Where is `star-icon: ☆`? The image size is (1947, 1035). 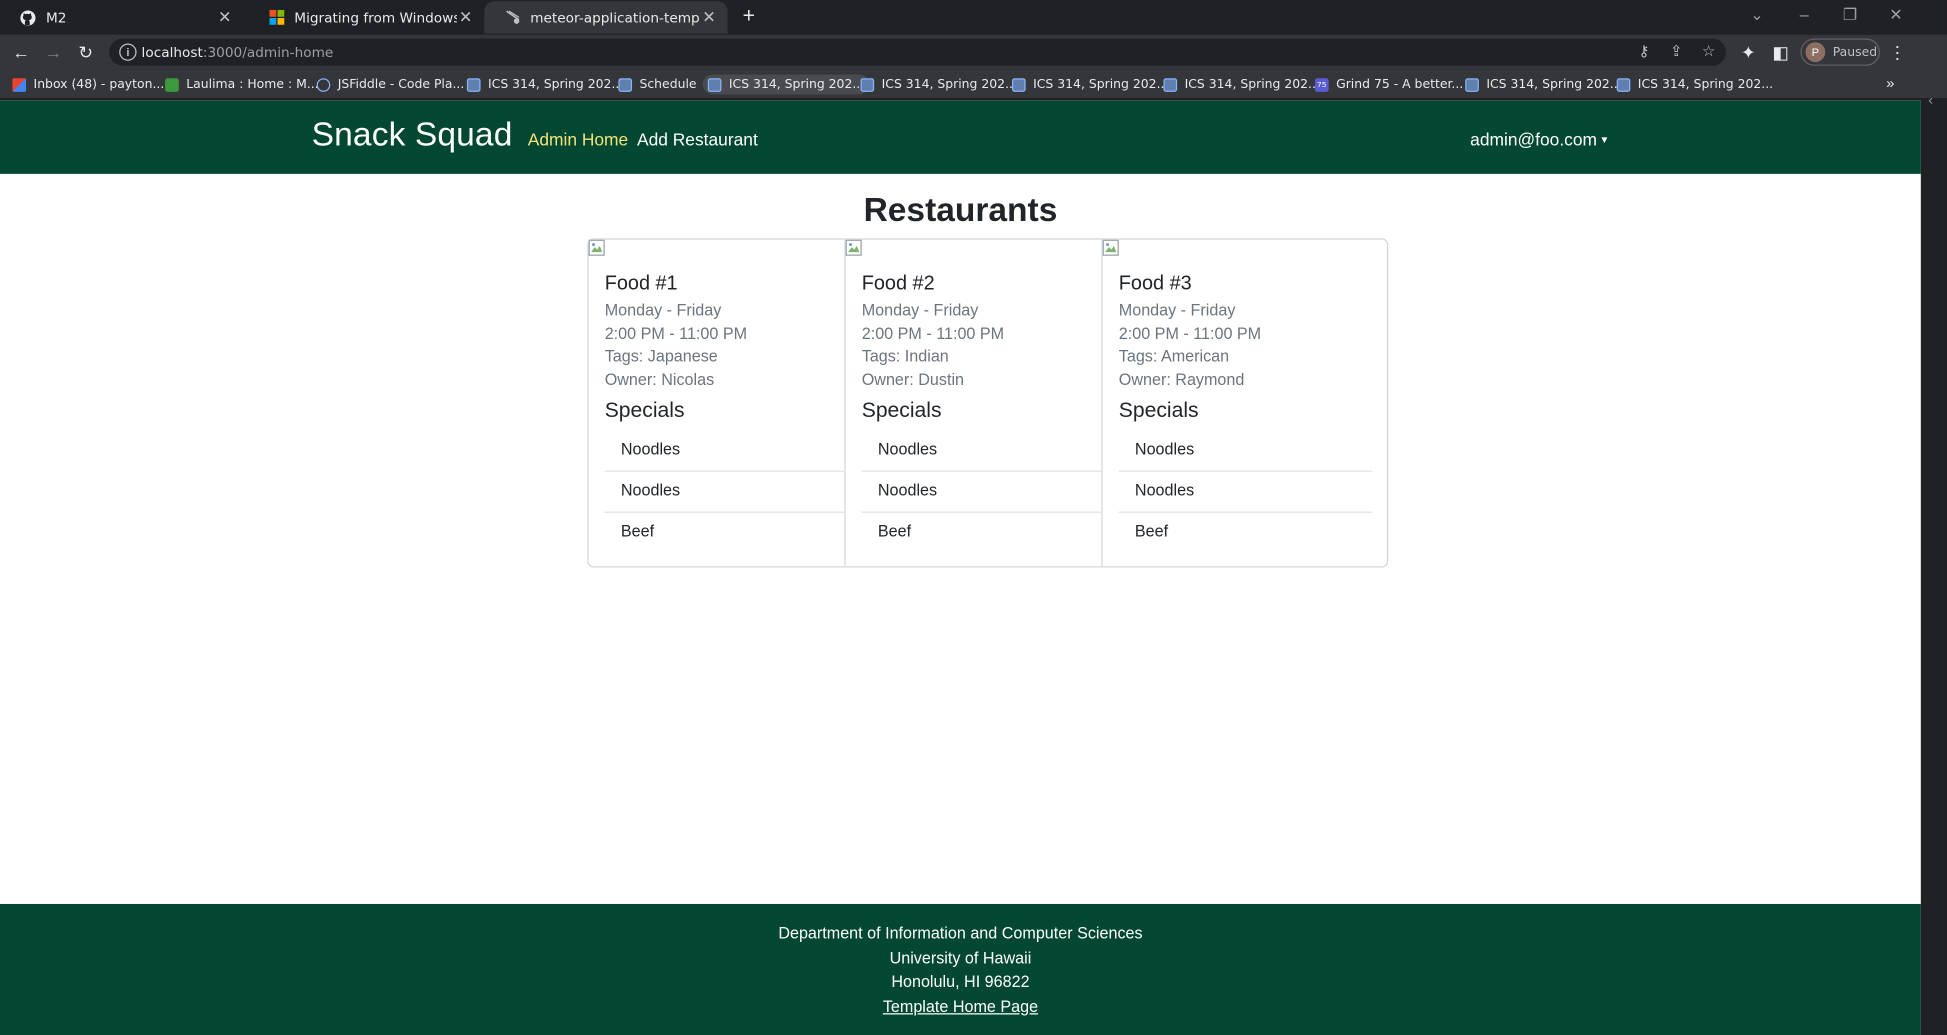
star-icon: ☆ is located at coordinates (1709, 50).